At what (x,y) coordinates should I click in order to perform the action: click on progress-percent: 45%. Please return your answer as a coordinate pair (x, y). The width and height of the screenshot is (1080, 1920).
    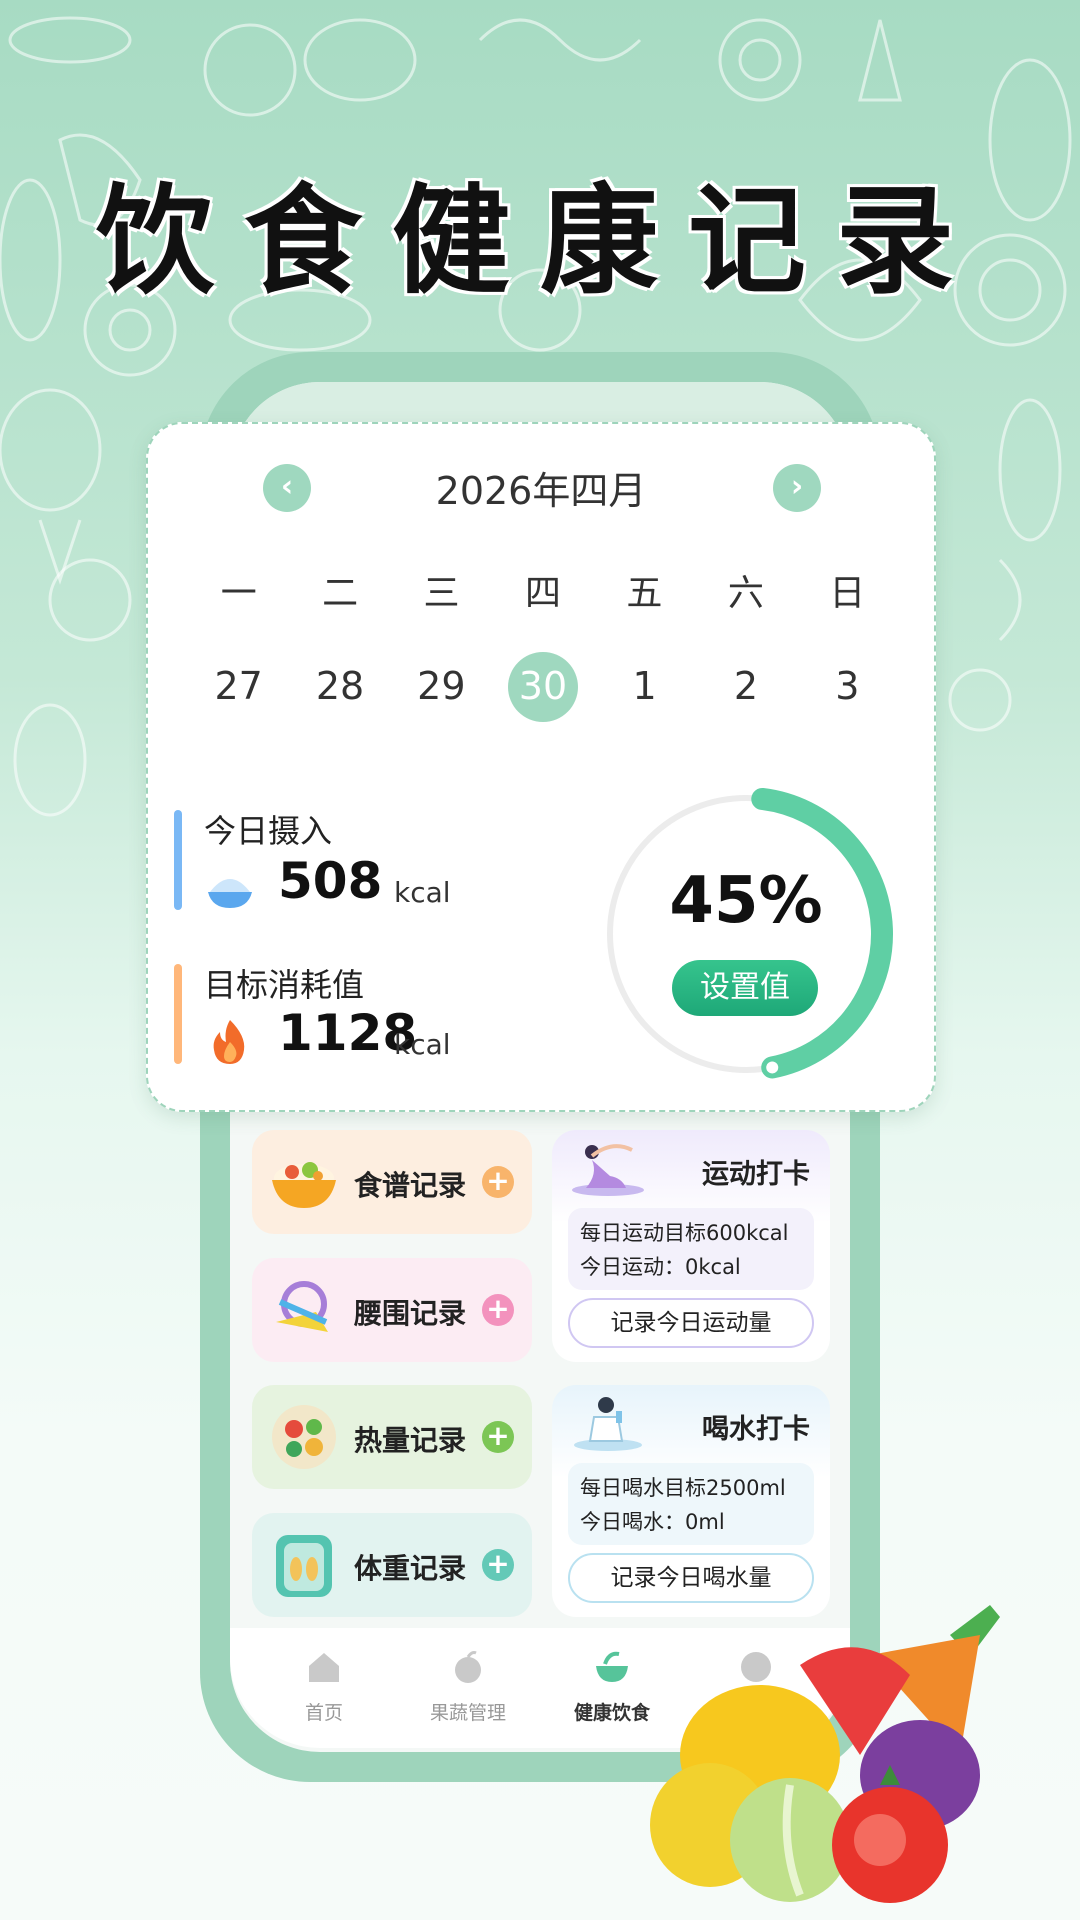
    Looking at the image, I should click on (746, 901).